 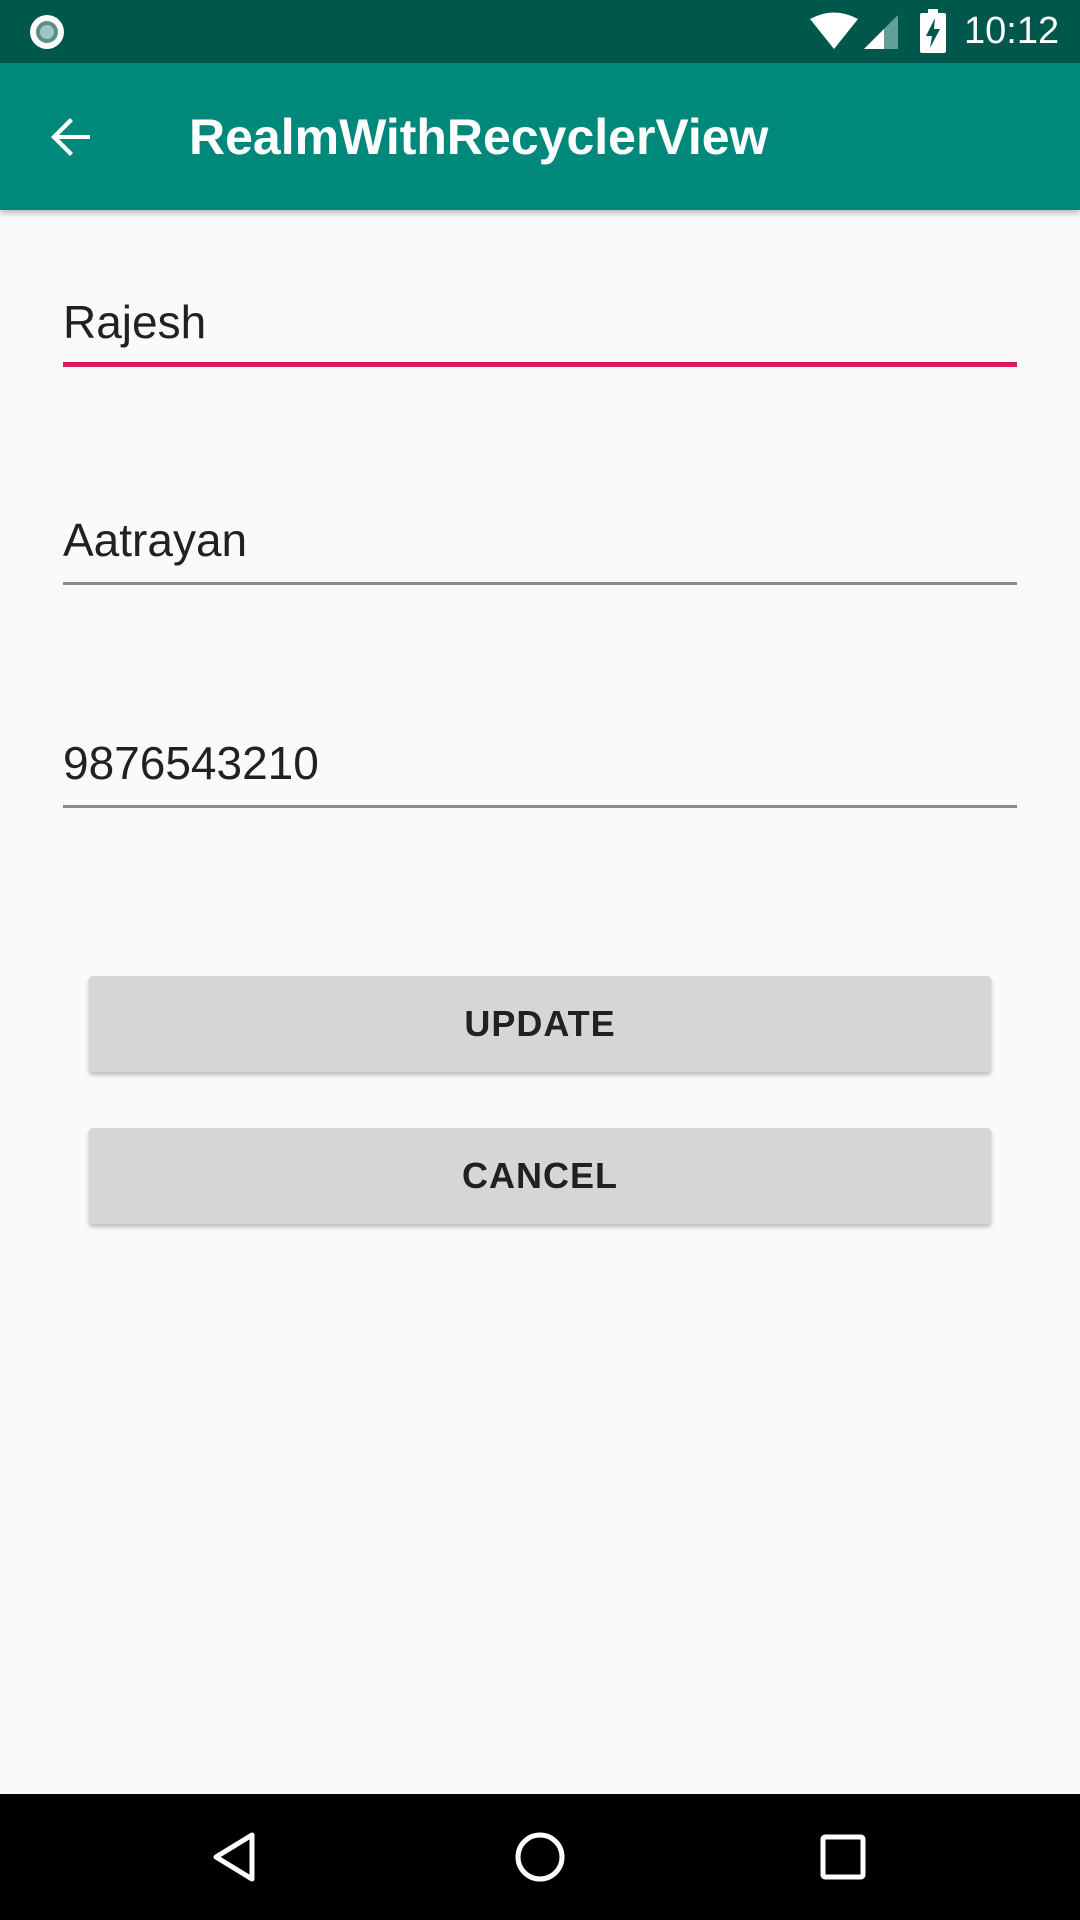 What do you see at coordinates (540, 31) in the screenshot?
I see `status-bar: 10:12` at bounding box center [540, 31].